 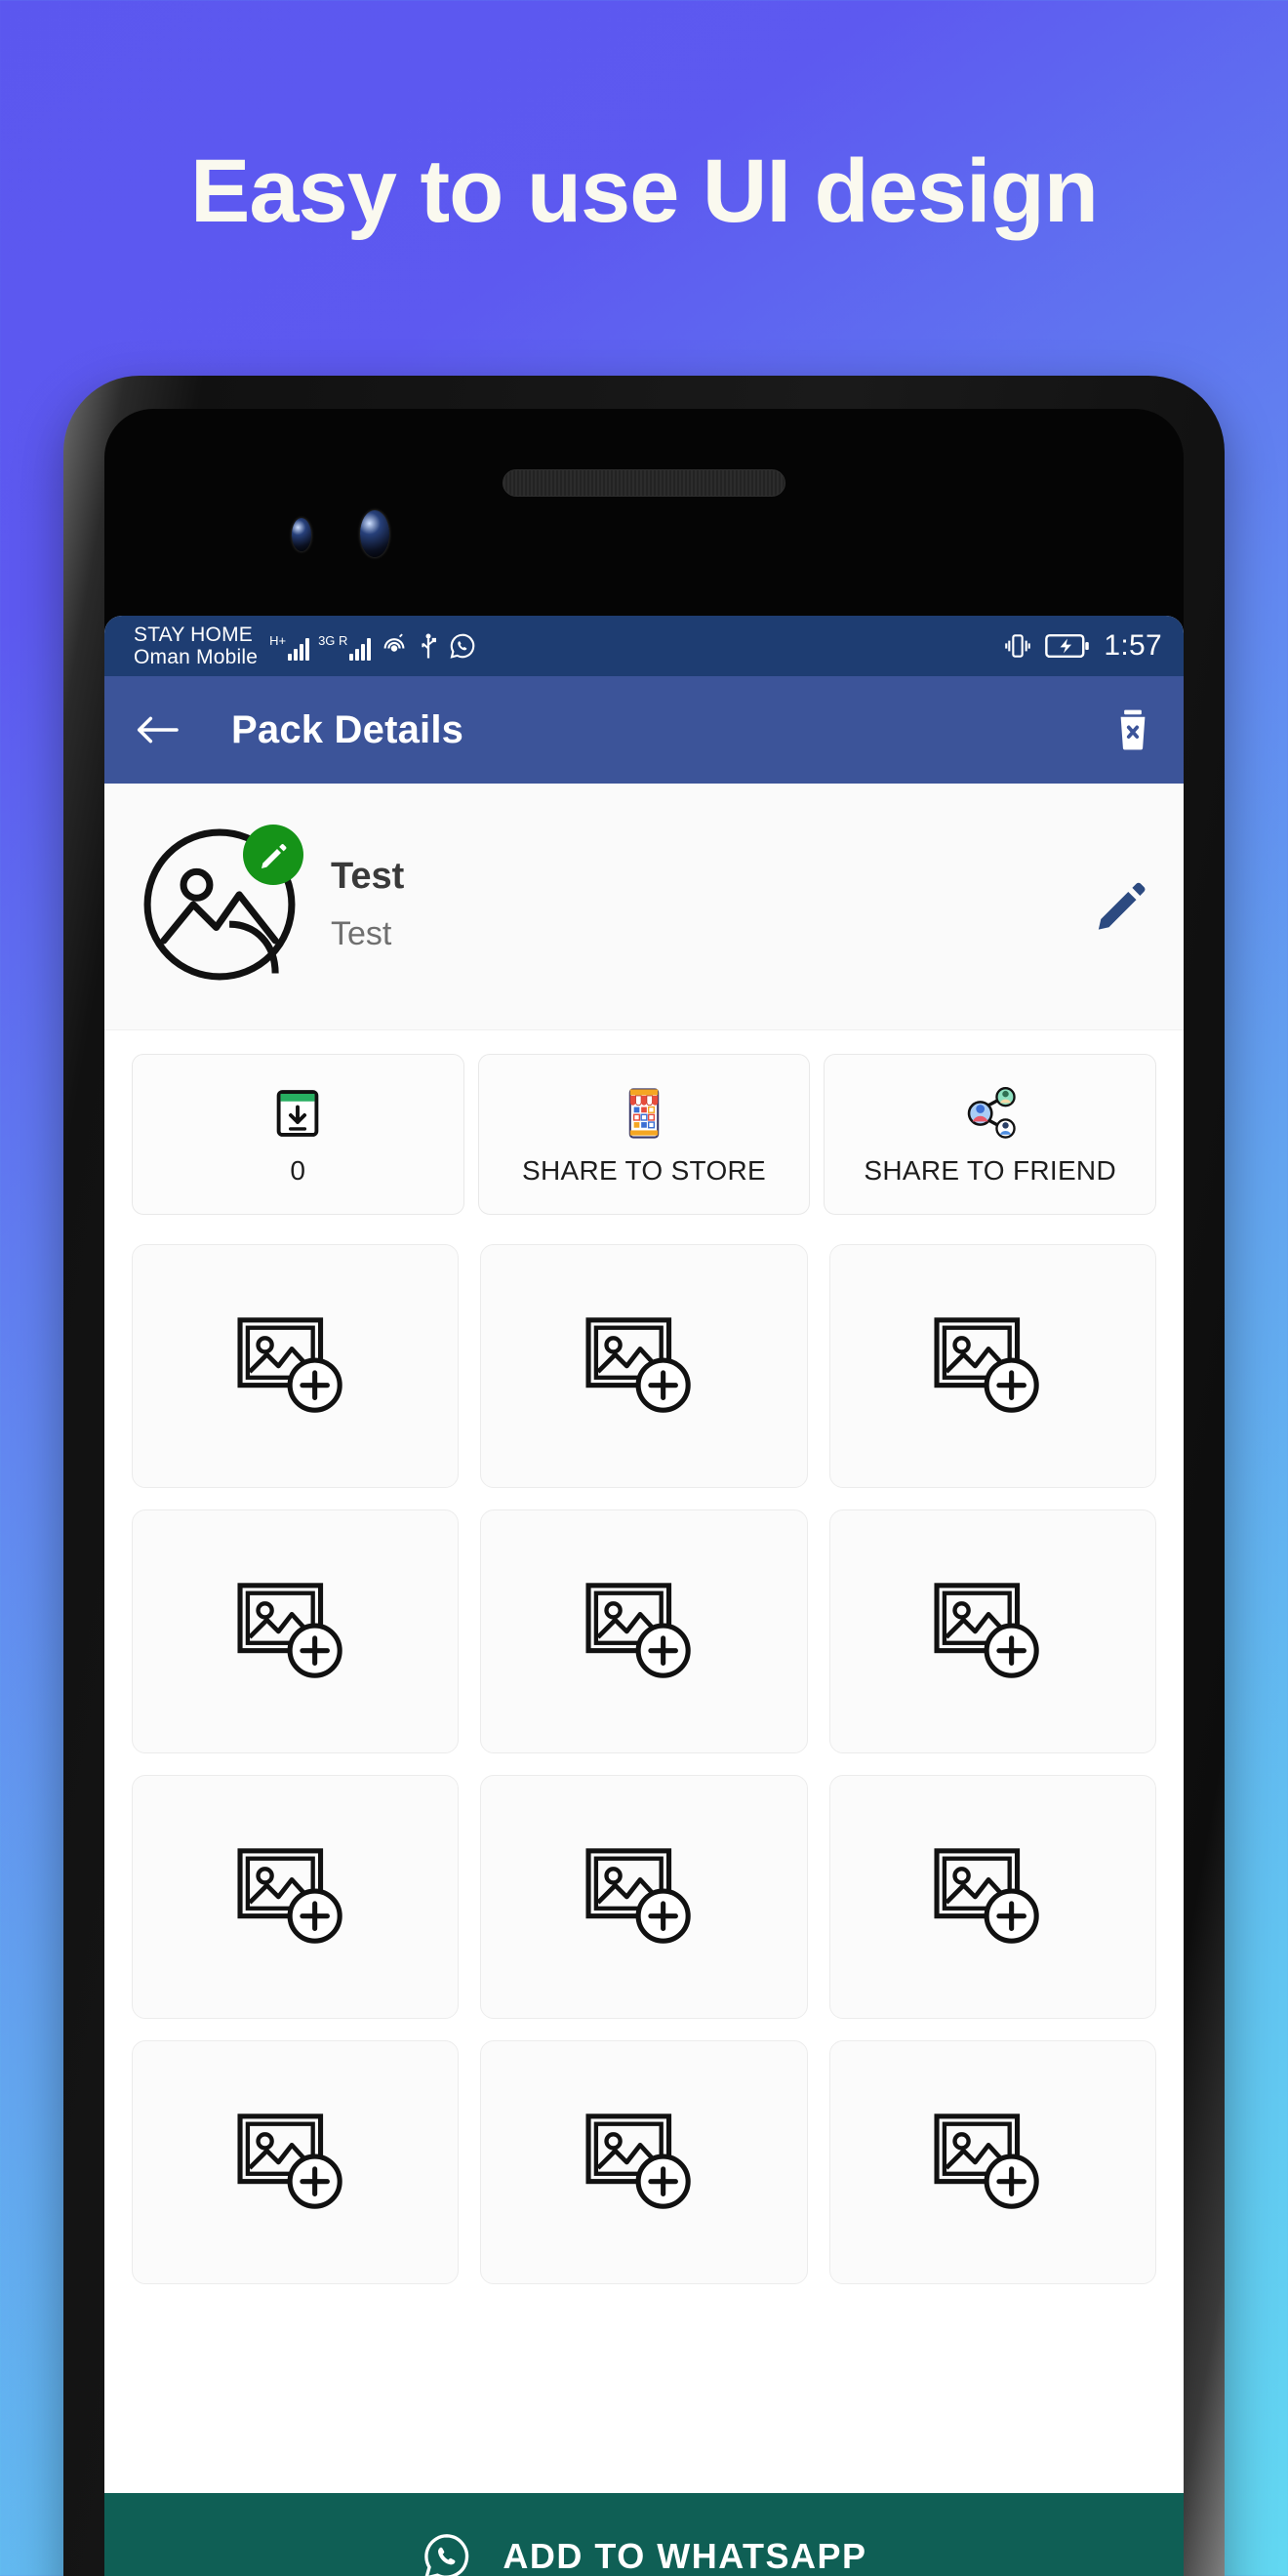 I want to click on action-button-row: 0 SHARE TO STORE SHARE TO FRIEND, so click(x=644, y=1126).